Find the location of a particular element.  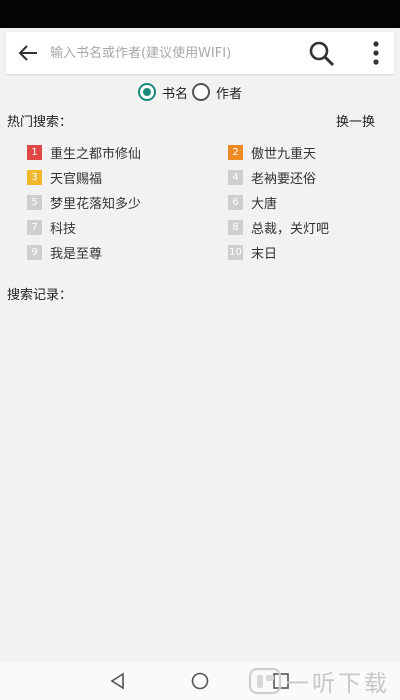

search-button is located at coordinates (322, 53).